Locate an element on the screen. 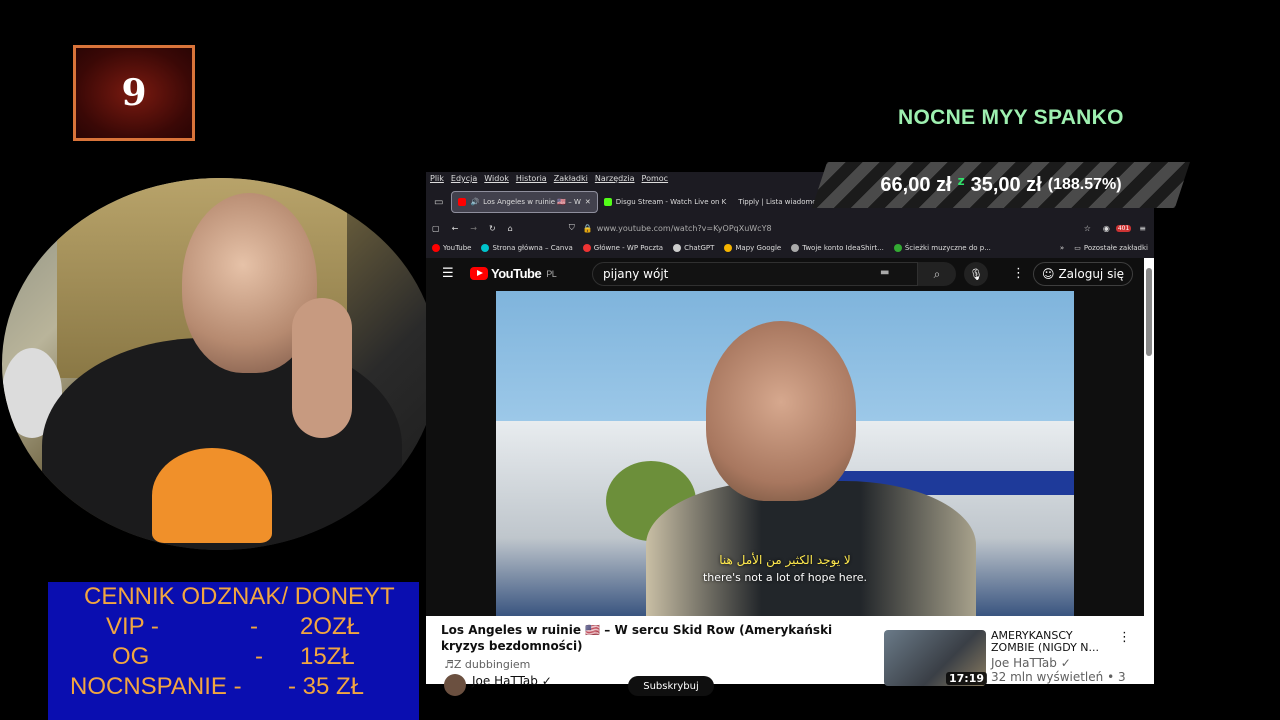  video-person-body is located at coordinates (811, 548).